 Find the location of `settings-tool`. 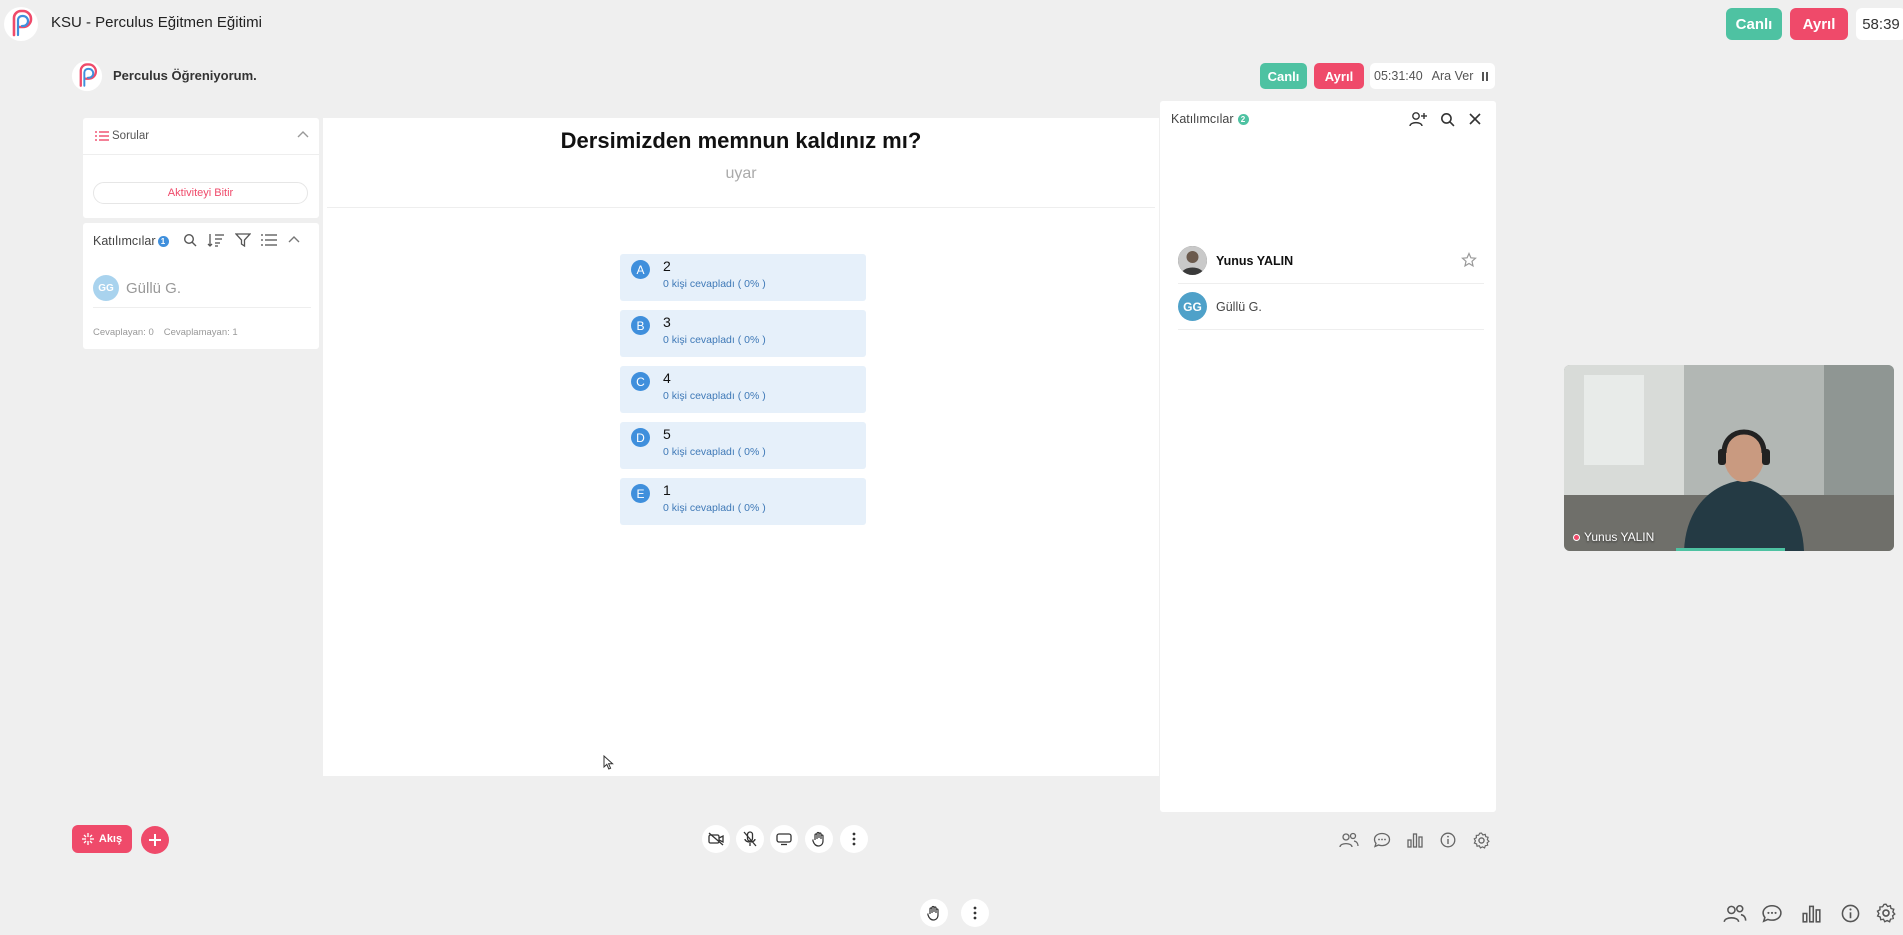

settings-tool is located at coordinates (1481, 840).